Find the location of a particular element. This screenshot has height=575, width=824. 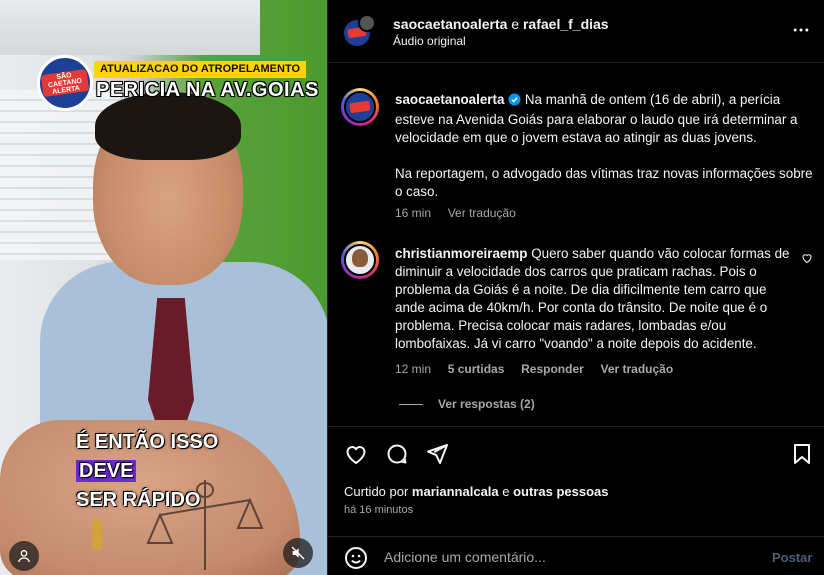

add-comment-bar: Postar is located at coordinates (576, 555).